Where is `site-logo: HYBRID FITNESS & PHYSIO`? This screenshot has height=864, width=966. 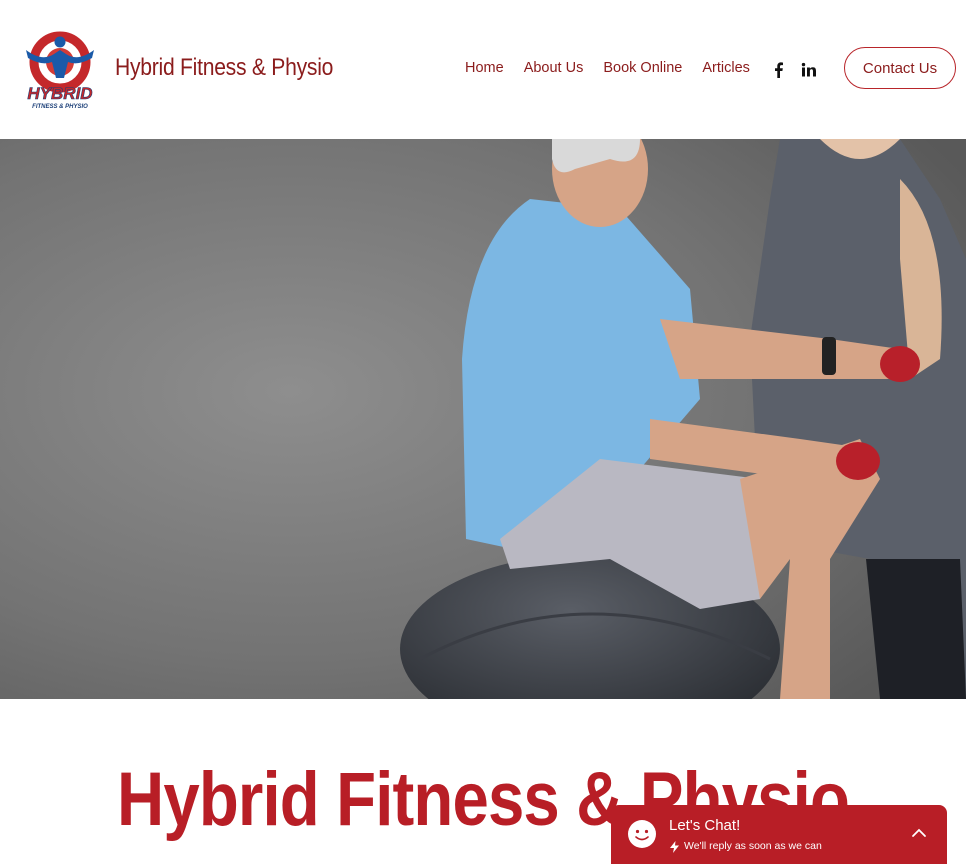 site-logo: HYBRID FITNESS & PHYSIO is located at coordinates (60, 70).